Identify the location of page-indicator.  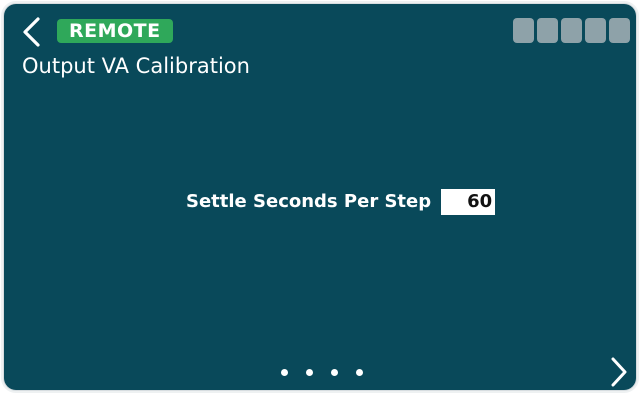
(322, 372).